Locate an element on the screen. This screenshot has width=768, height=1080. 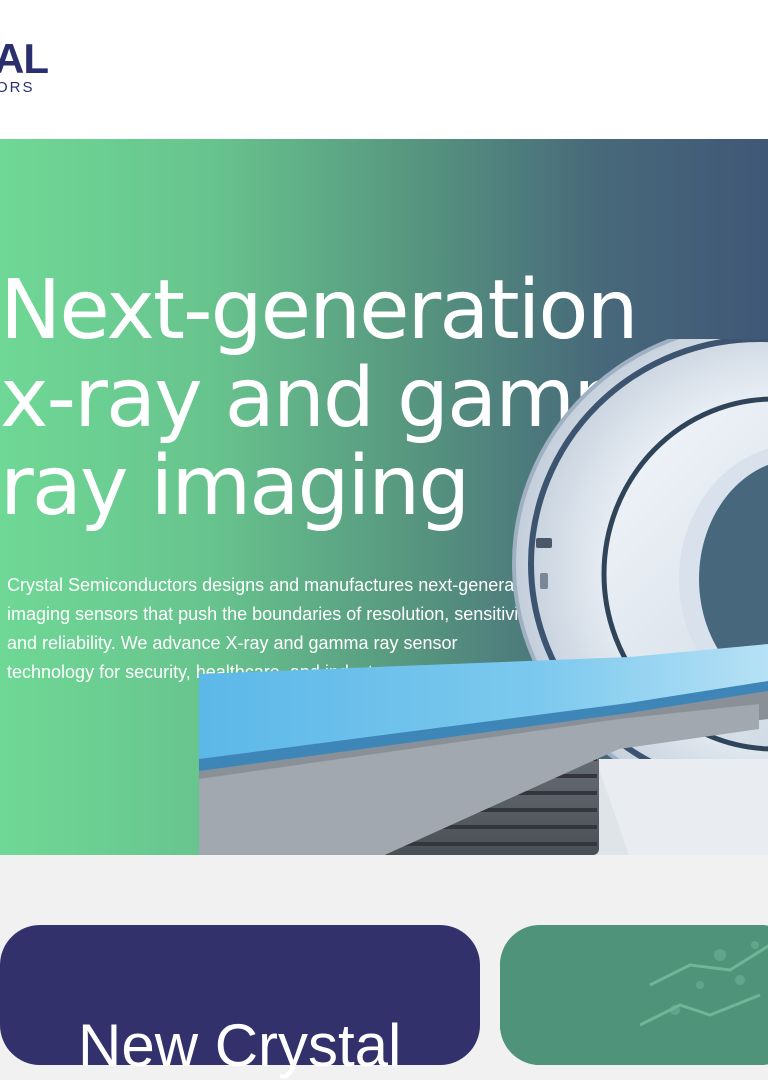
logo-wordmark: AL is located at coordinates (24, 58).